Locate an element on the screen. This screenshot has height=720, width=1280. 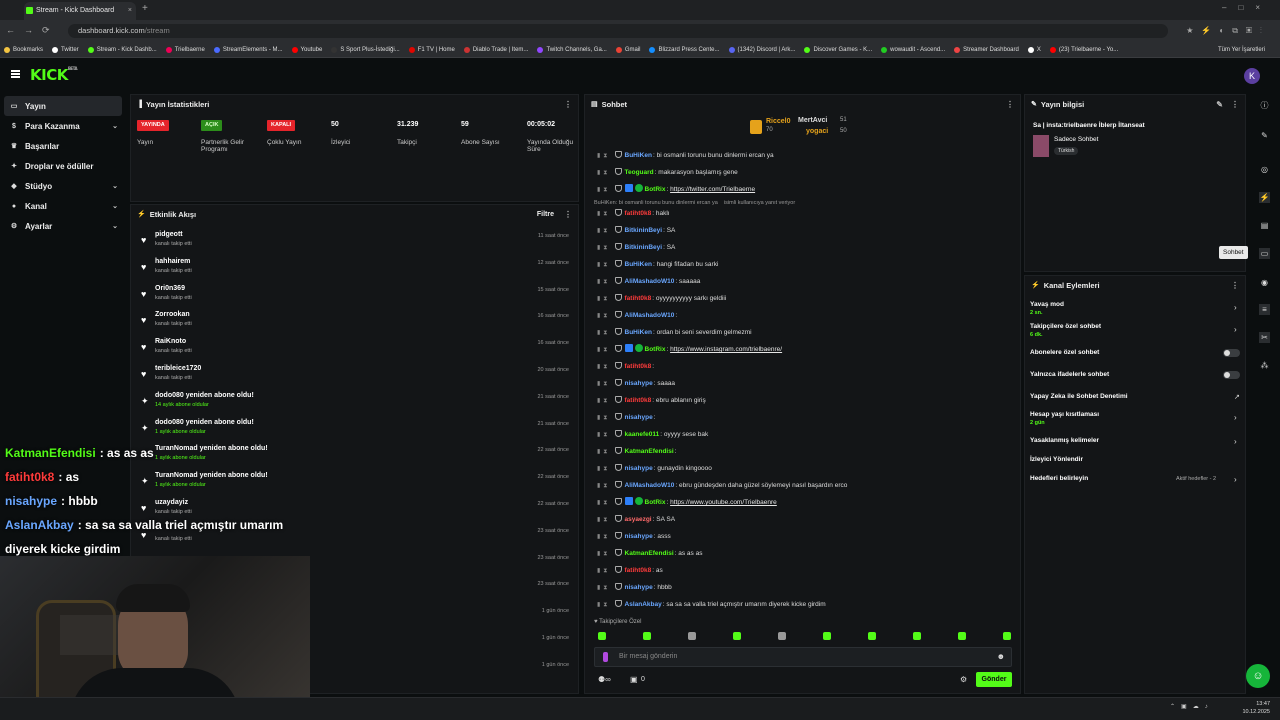
chat-message: ▮⧗ fatiht0k8: oyyyyyyyyyy sarkı geldiii is located at coordinates (661, 299).